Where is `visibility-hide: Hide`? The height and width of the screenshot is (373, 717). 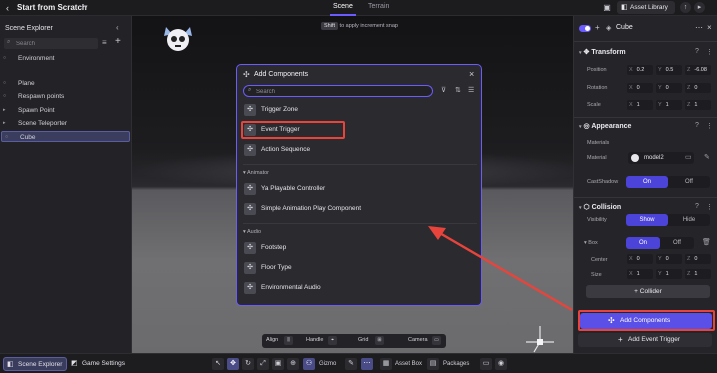
visibility-hide: Hide is located at coordinates (689, 220).